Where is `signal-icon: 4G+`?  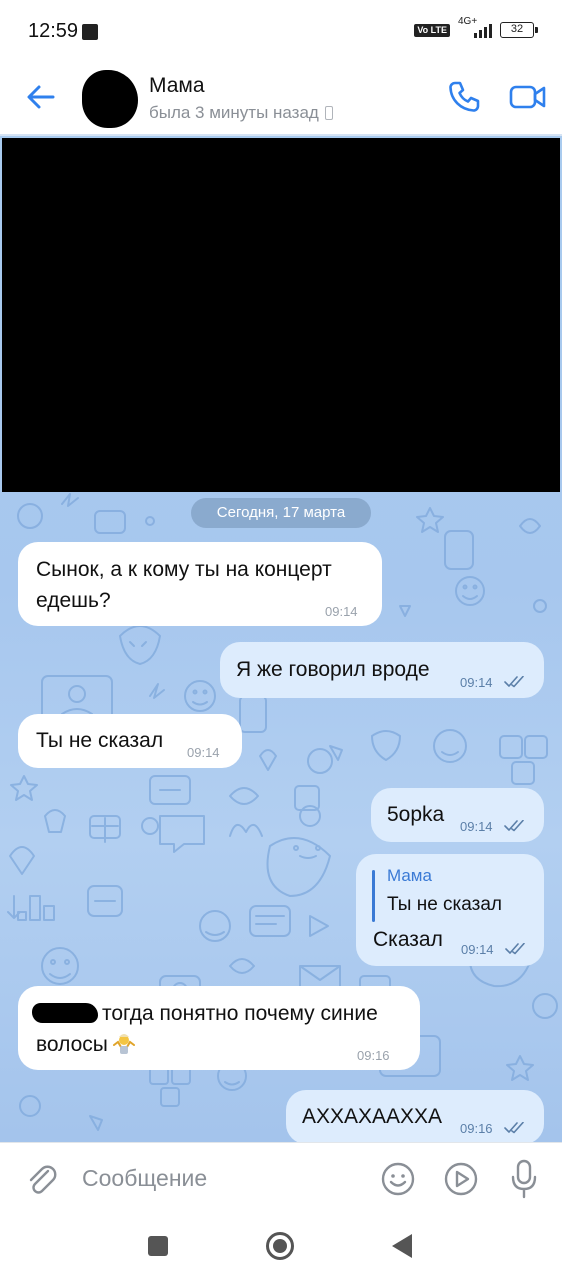 signal-icon: 4G+ is located at coordinates (475, 28).